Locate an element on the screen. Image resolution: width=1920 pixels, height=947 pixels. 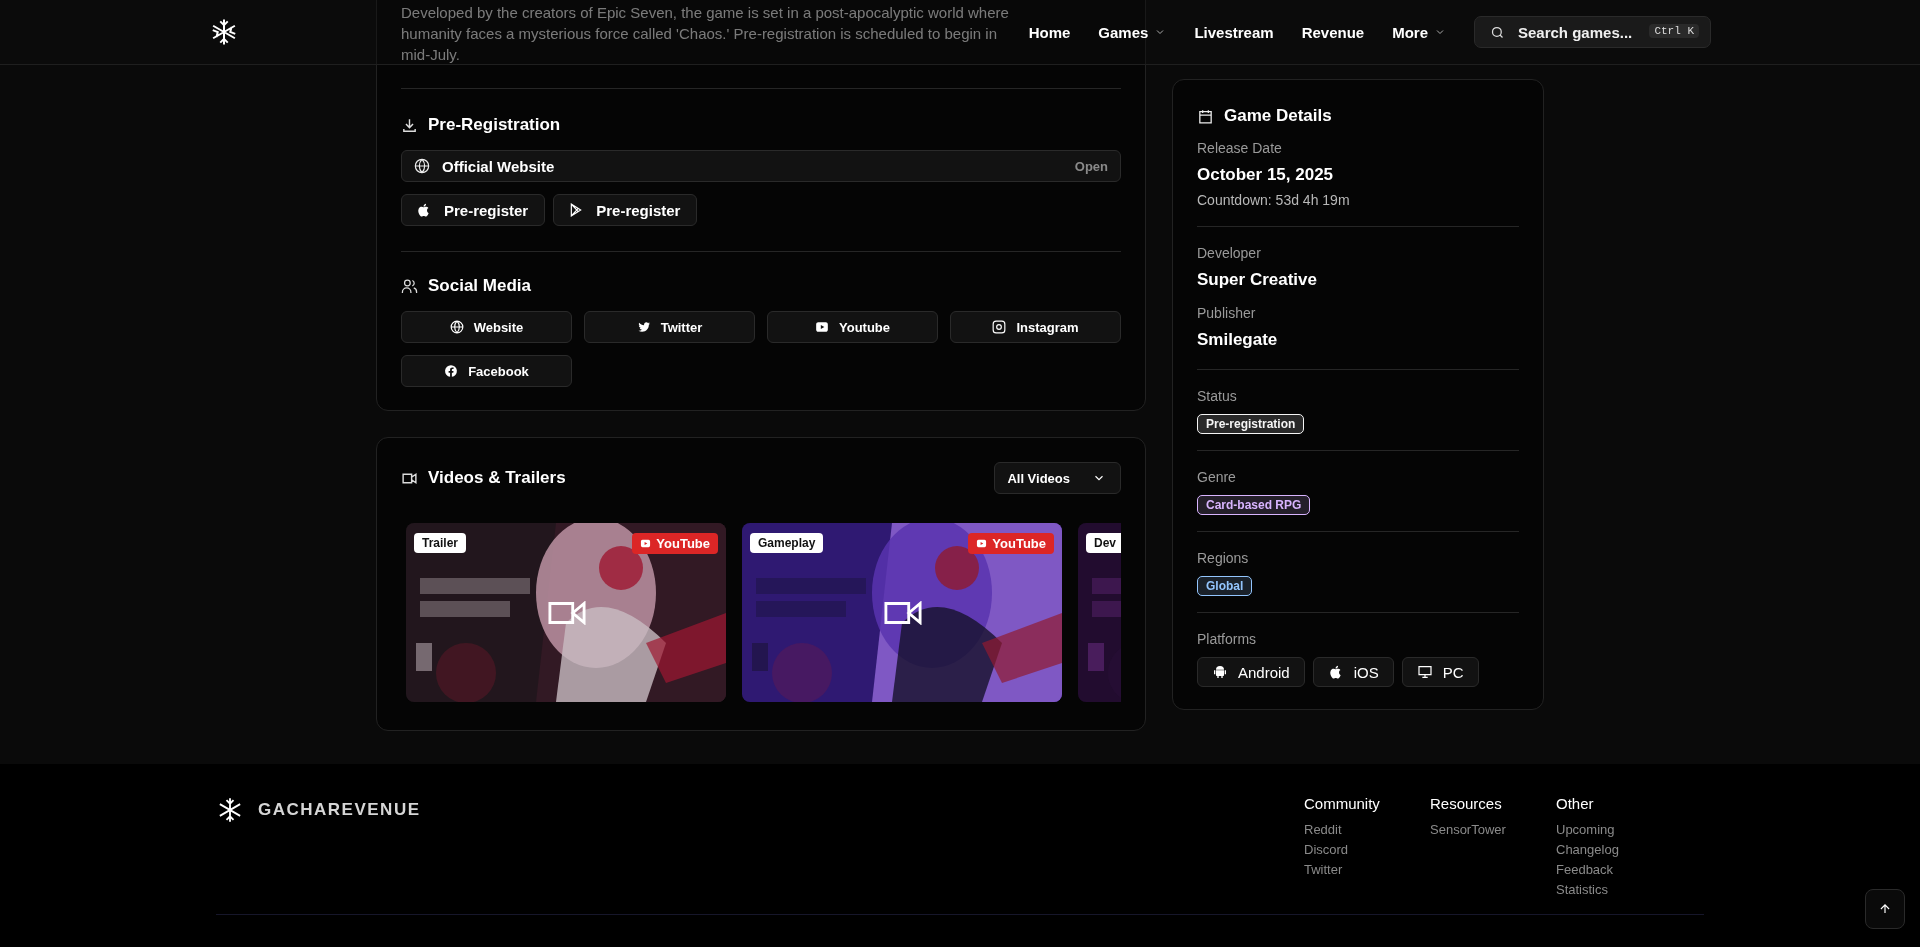
search-icon is located at coordinates (1497, 32).